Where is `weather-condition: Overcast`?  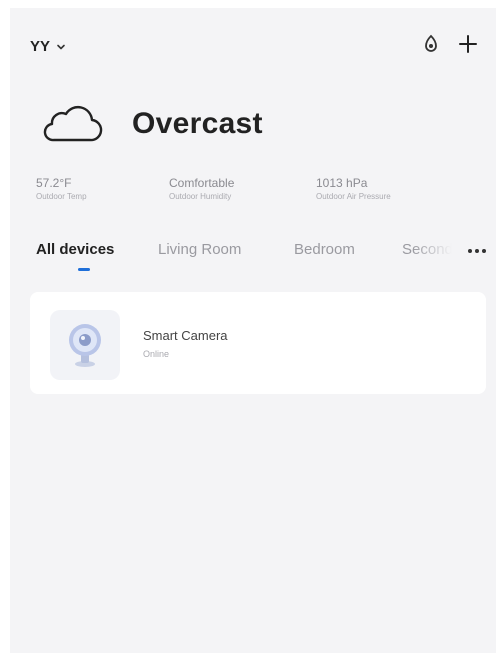
weather-condition: Overcast is located at coordinates (197, 123).